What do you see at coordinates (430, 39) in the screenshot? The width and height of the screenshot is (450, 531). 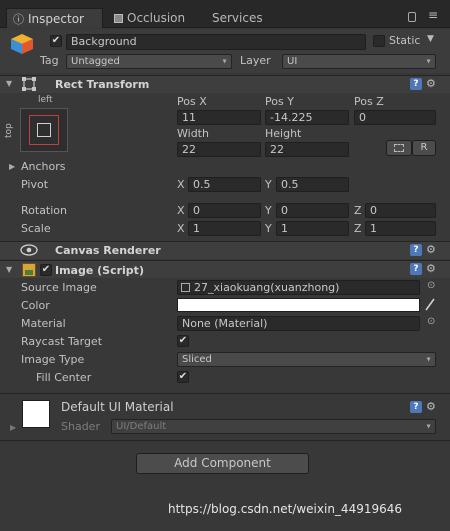 I see `static-dropdown-icon: ▼` at bounding box center [430, 39].